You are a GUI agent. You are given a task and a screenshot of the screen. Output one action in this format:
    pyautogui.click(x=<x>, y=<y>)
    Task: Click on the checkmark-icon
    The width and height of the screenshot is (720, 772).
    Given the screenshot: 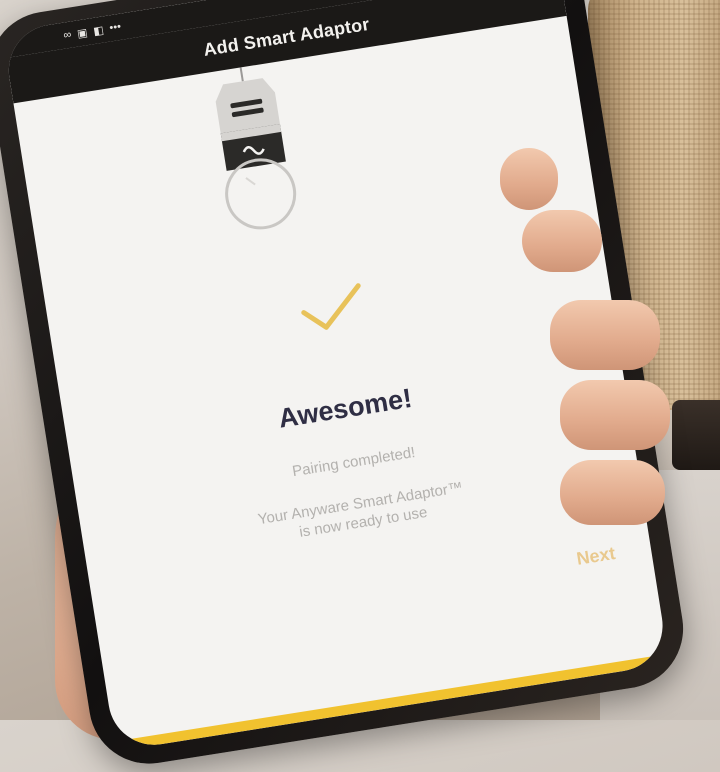 What is the action you would take?
    pyautogui.click(x=331, y=306)
    